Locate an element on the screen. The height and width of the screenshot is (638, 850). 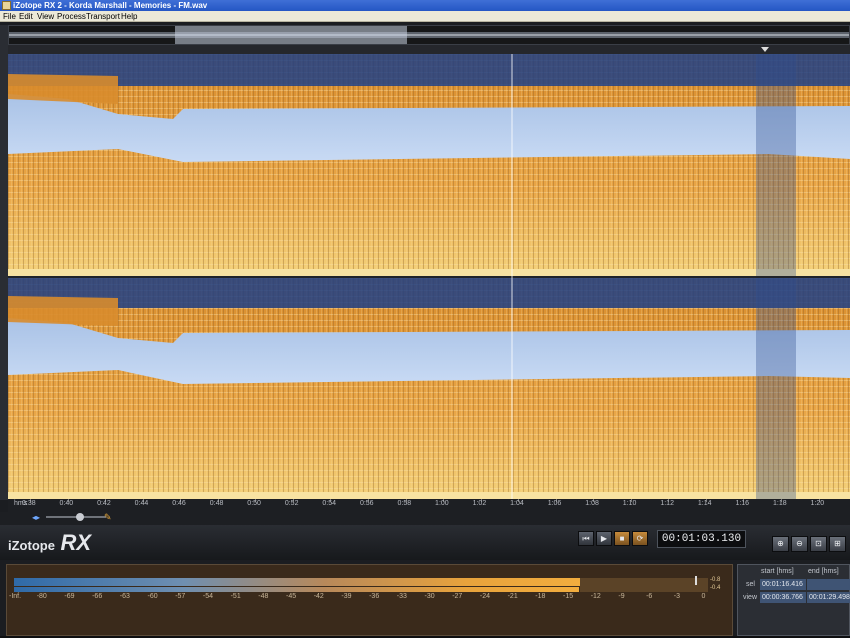
time-tick-label: 0:46 is located at coordinates (179, 503).